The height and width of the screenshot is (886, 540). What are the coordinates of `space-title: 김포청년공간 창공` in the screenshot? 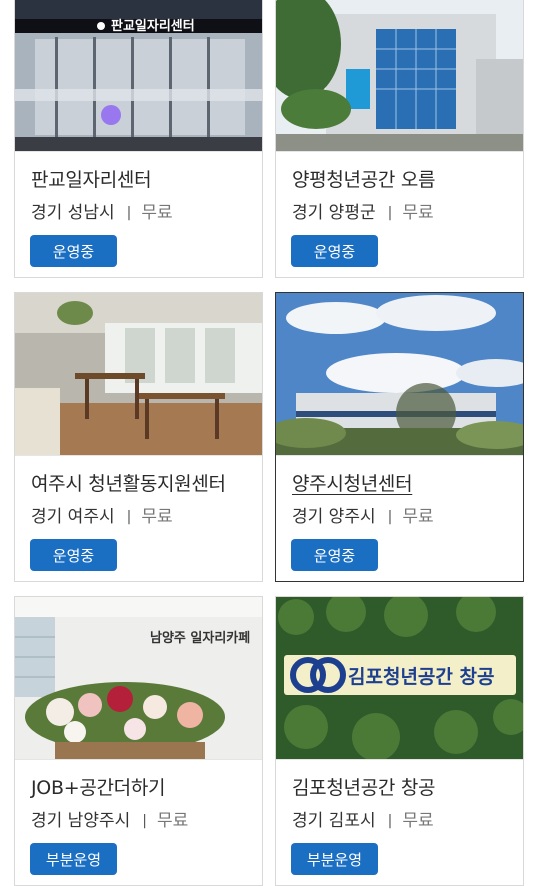 It's located at (363, 786).